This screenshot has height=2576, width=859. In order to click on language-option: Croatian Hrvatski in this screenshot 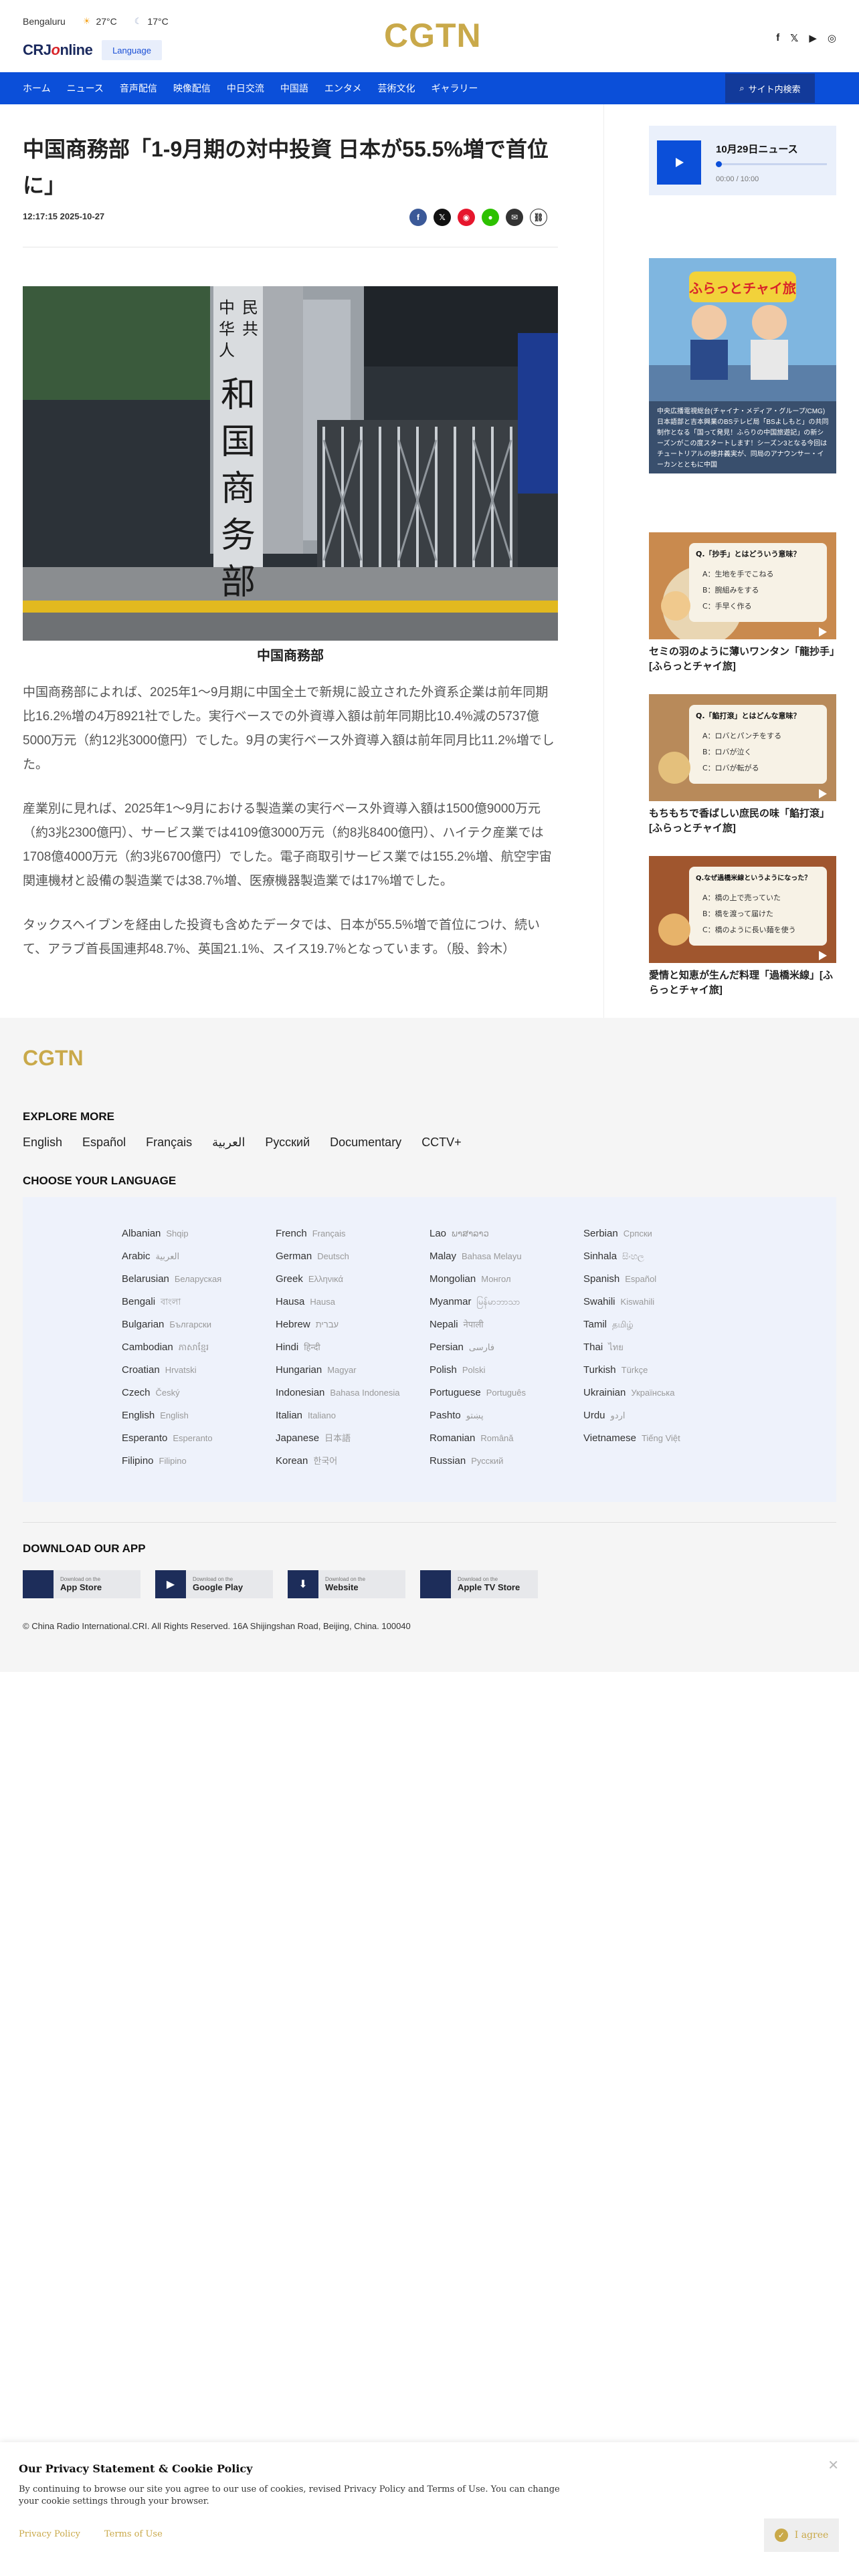, I will do `click(199, 1371)`.